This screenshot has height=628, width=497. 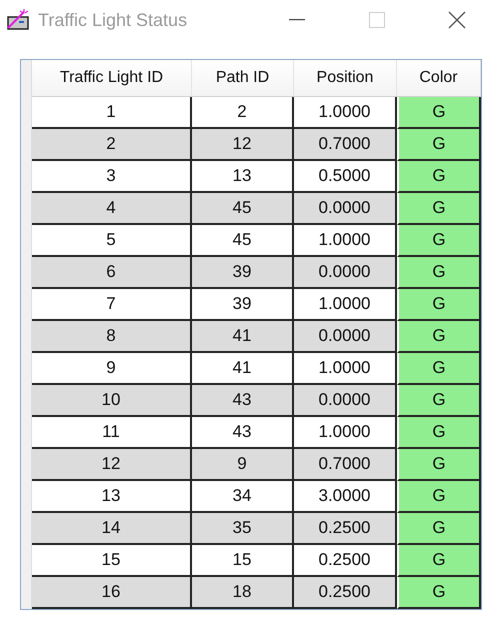 I want to click on table-cell: 7, so click(x=112, y=305).